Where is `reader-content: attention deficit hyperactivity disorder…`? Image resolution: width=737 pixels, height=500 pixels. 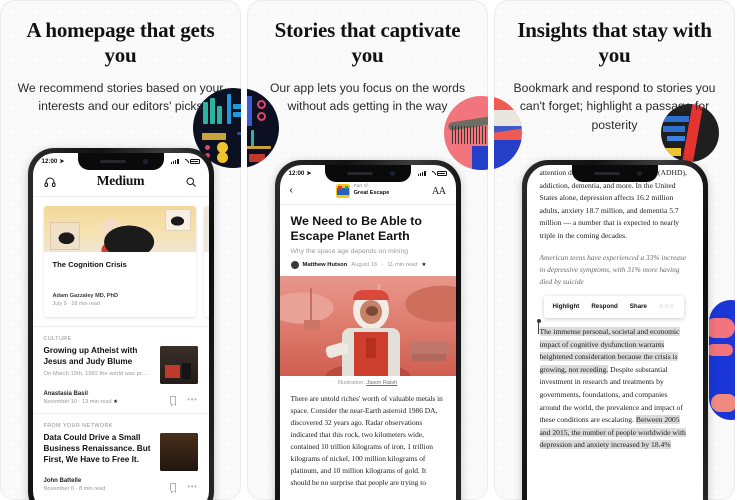
reader-content: attention deficit hyperactivity disorder… is located at coordinates (615, 308).